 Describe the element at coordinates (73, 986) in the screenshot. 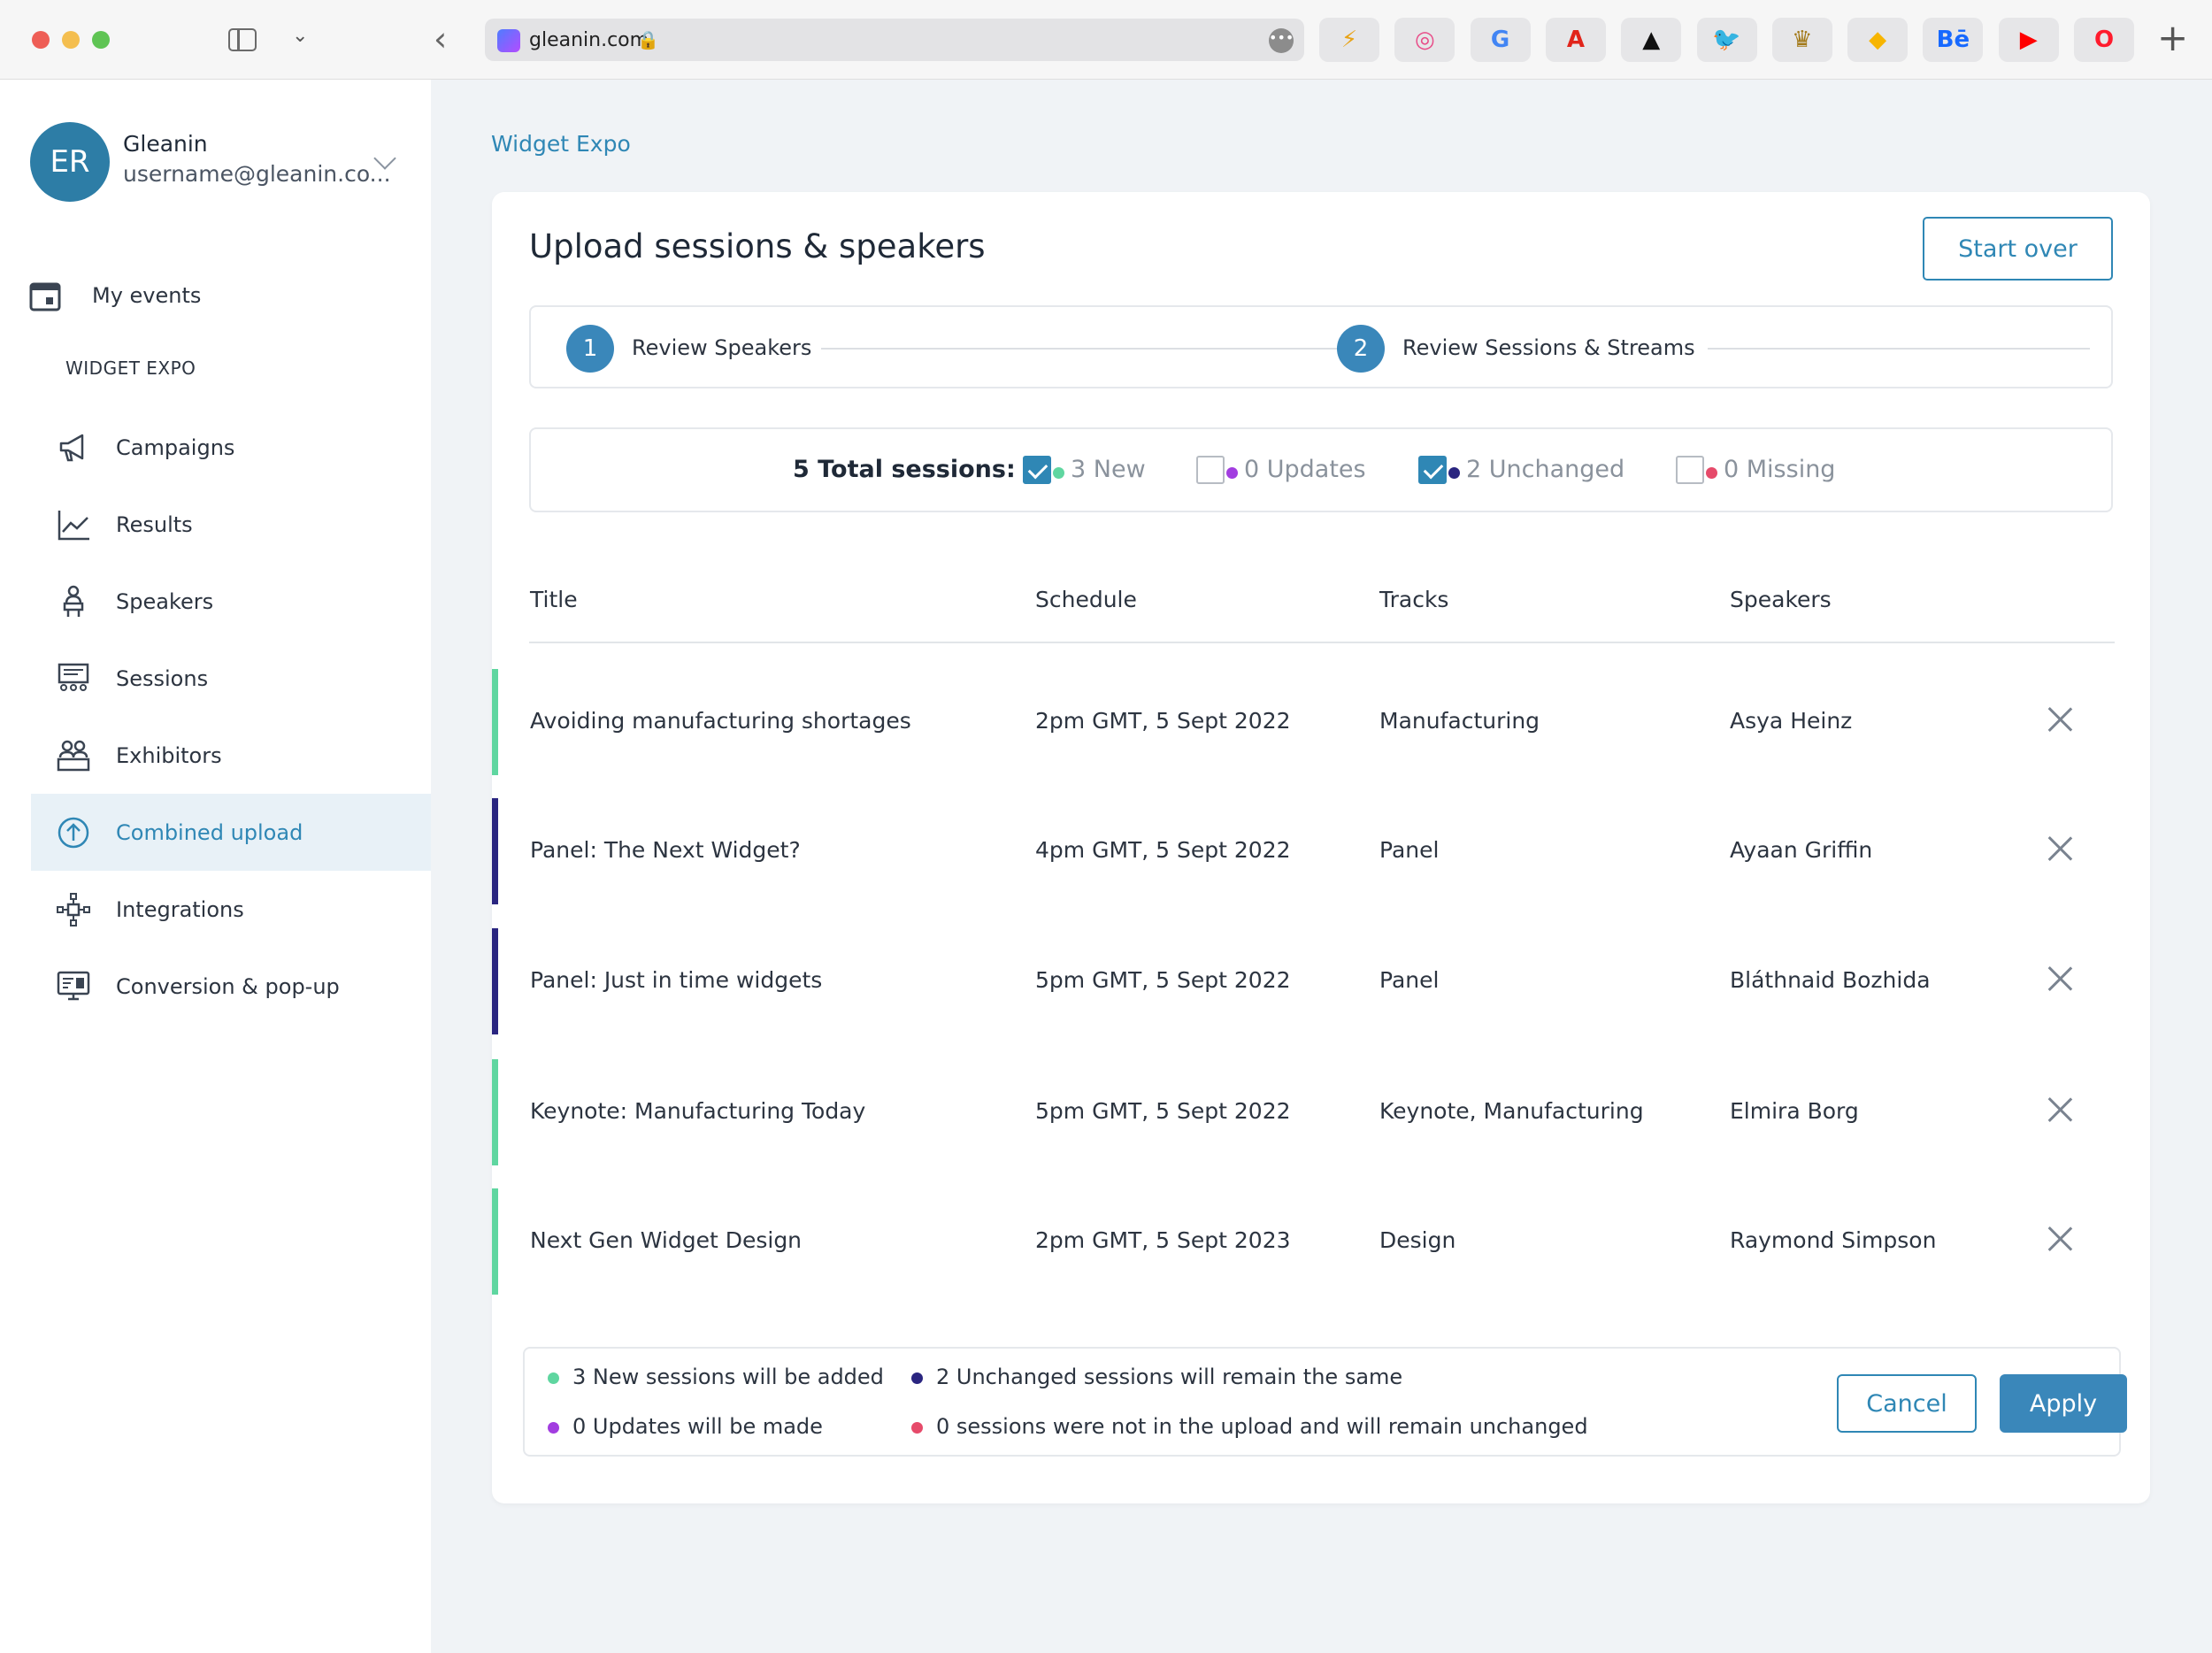

I see `monitor-icon` at that location.